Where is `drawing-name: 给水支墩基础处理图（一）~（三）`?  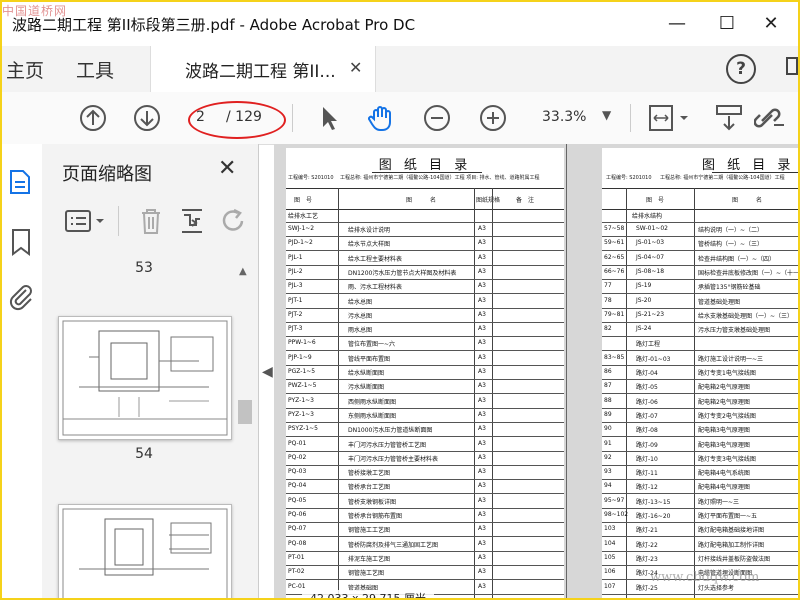 drawing-name: 给水支墩基础处理图（一）~（三） is located at coordinates (746, 316).